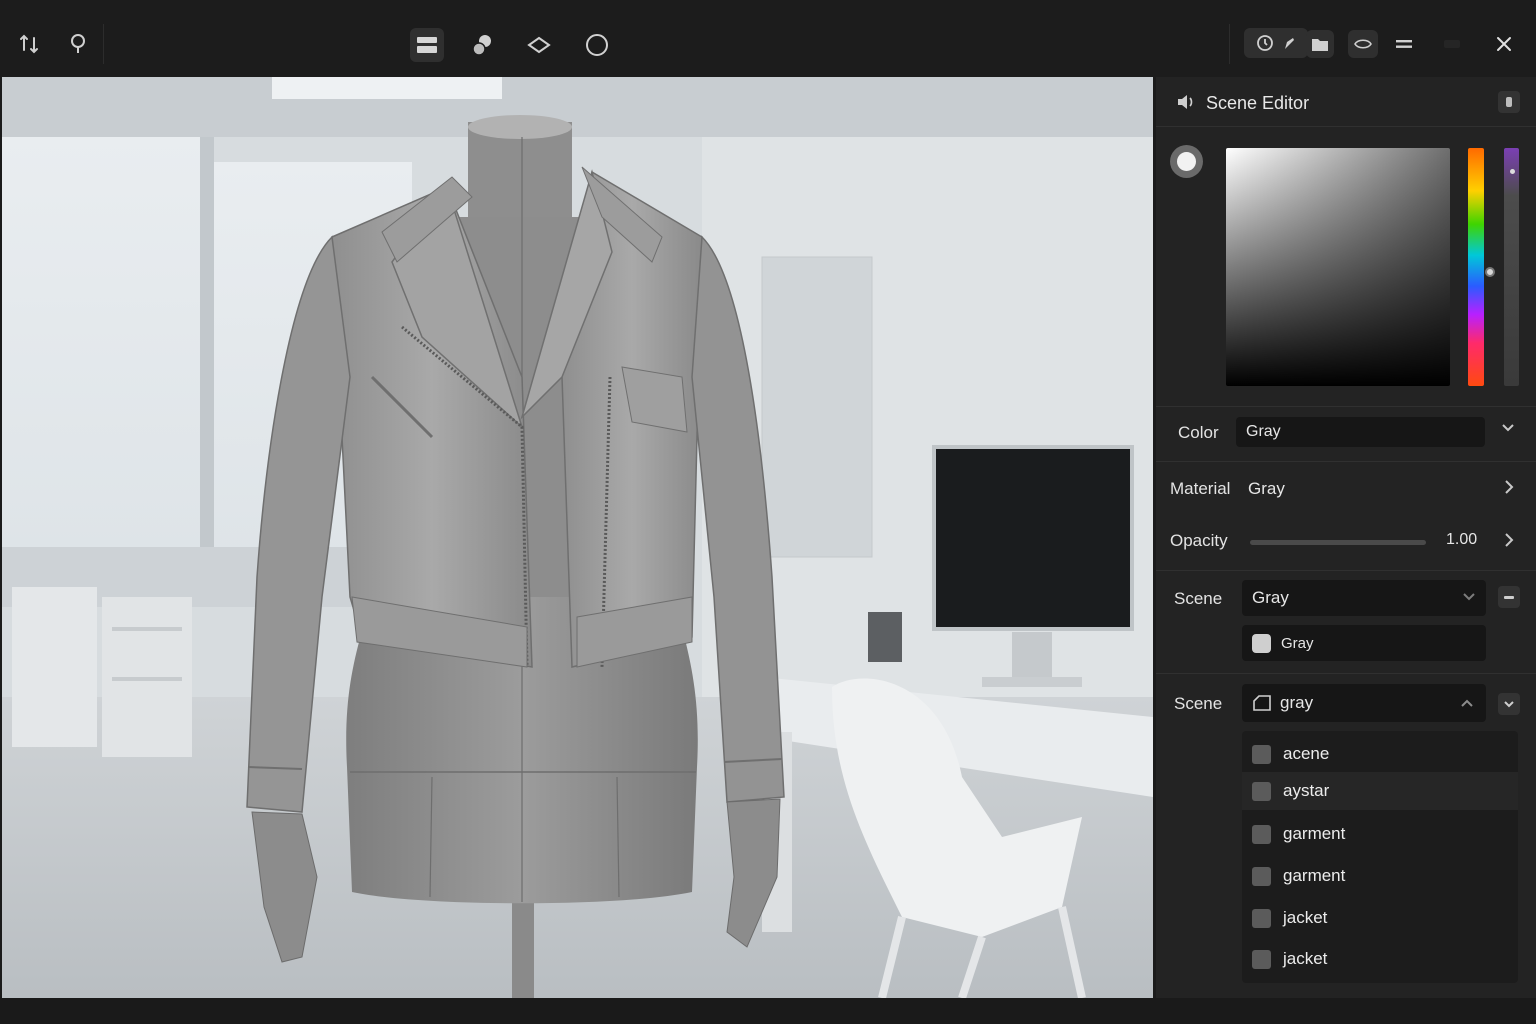 This screenshot has width=1536, height=1024. What do you see at coordinates (30, 44) in the screenshot?
I see `move-icon` at bounding box center [30, 44].